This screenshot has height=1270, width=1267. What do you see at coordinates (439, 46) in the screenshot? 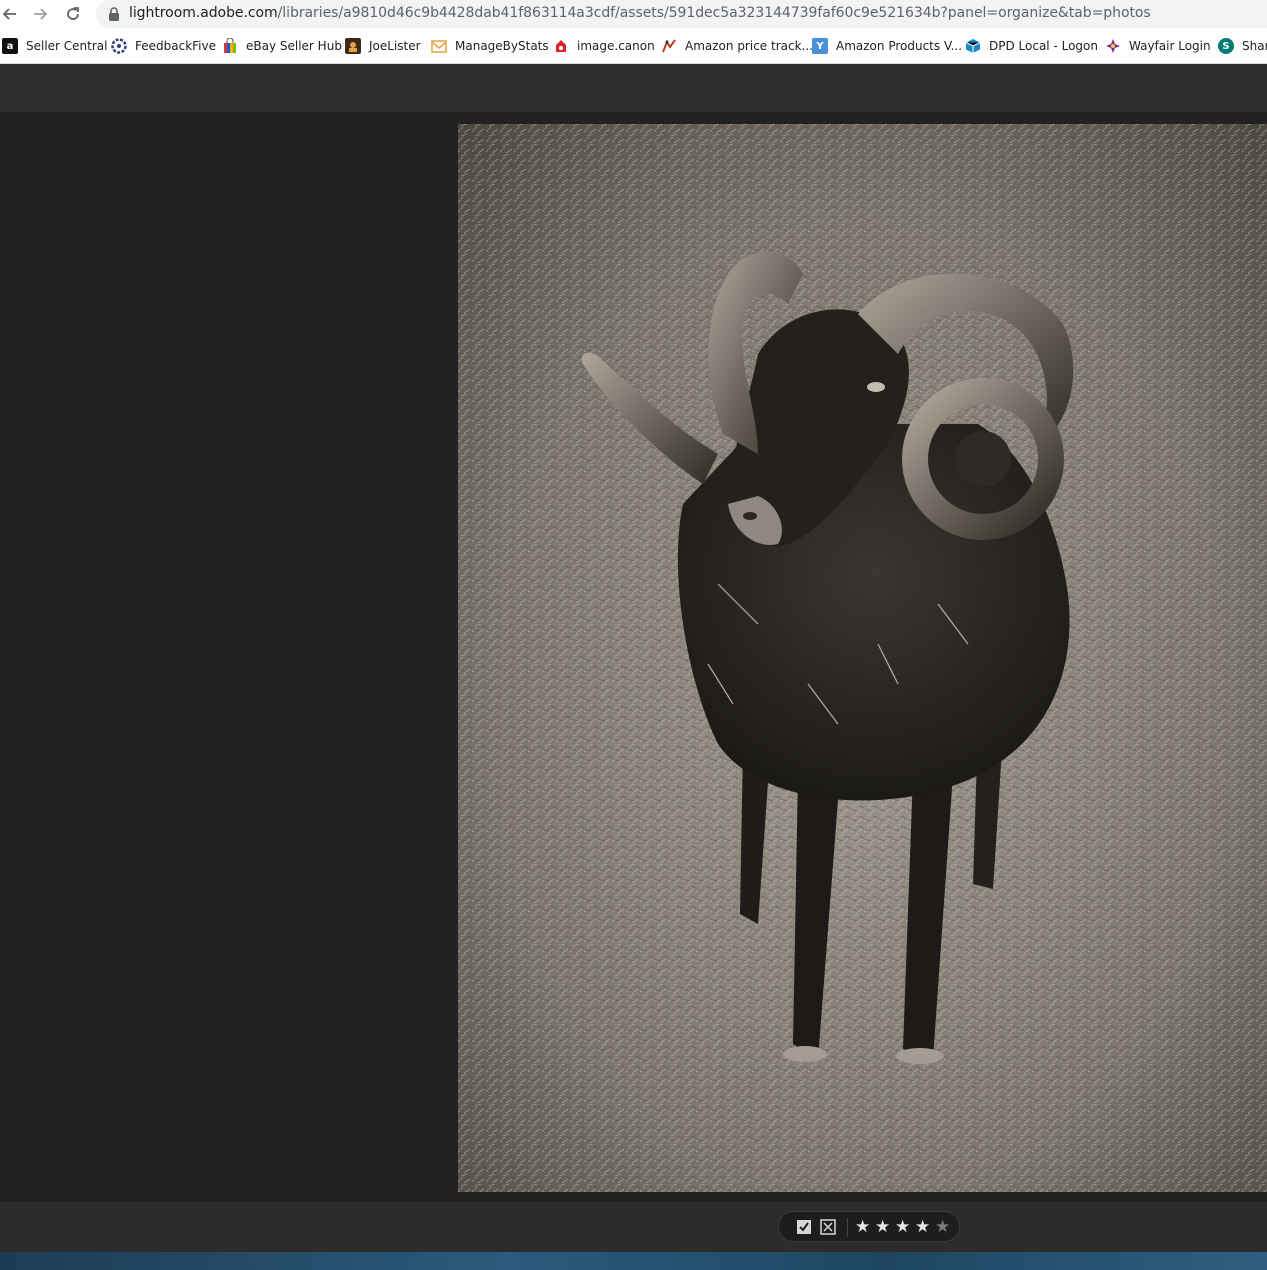
I see `managebystats-icon` at bounding box center [439, 46].